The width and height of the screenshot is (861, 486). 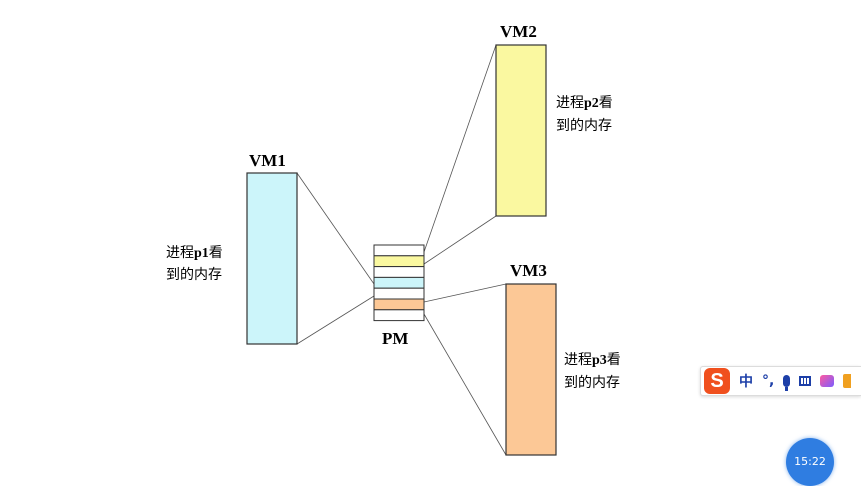 I want to click on vm2-to-pm-bottom-line, so click(x=460, y=240).